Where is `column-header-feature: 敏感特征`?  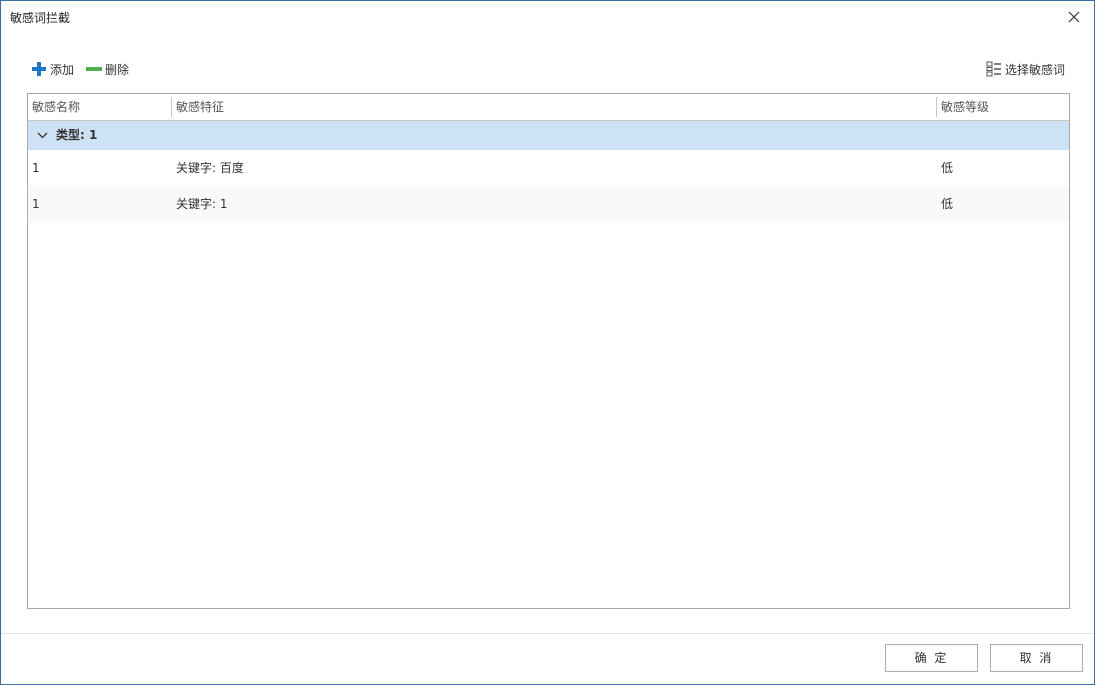 column-header-feature: 敏感特征 is located at coordinates (554, 107).